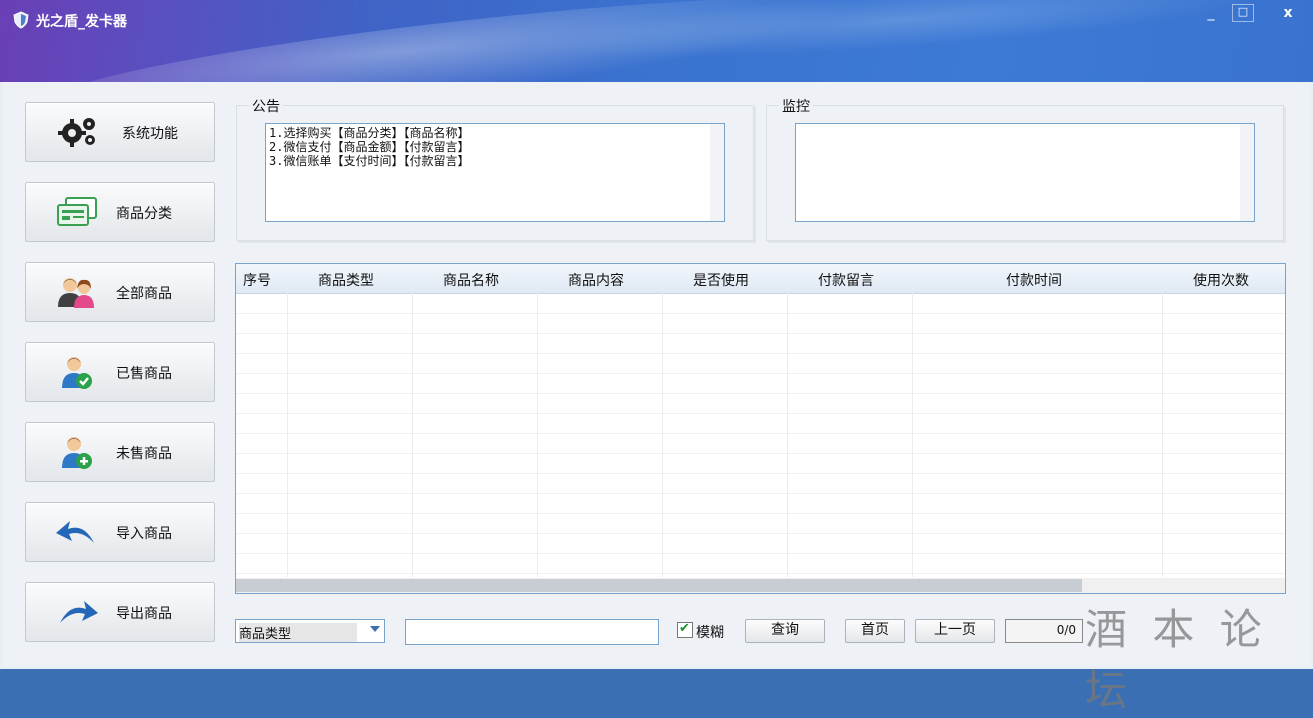  Describe the element at coordinates (266, 106) in the screenshot. I see `notice-title: 公告` at that location.